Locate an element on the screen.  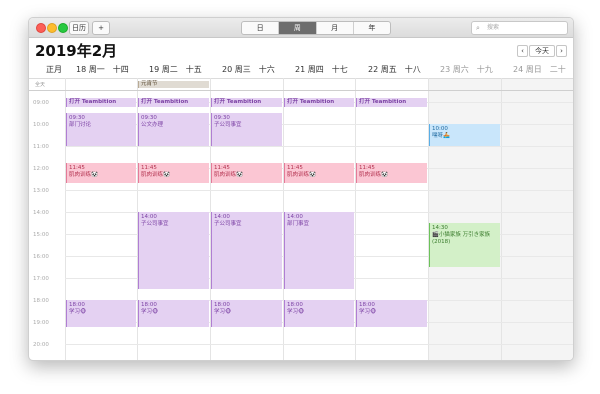
hour-label: 12:00 is located at coordinates (41, 169).